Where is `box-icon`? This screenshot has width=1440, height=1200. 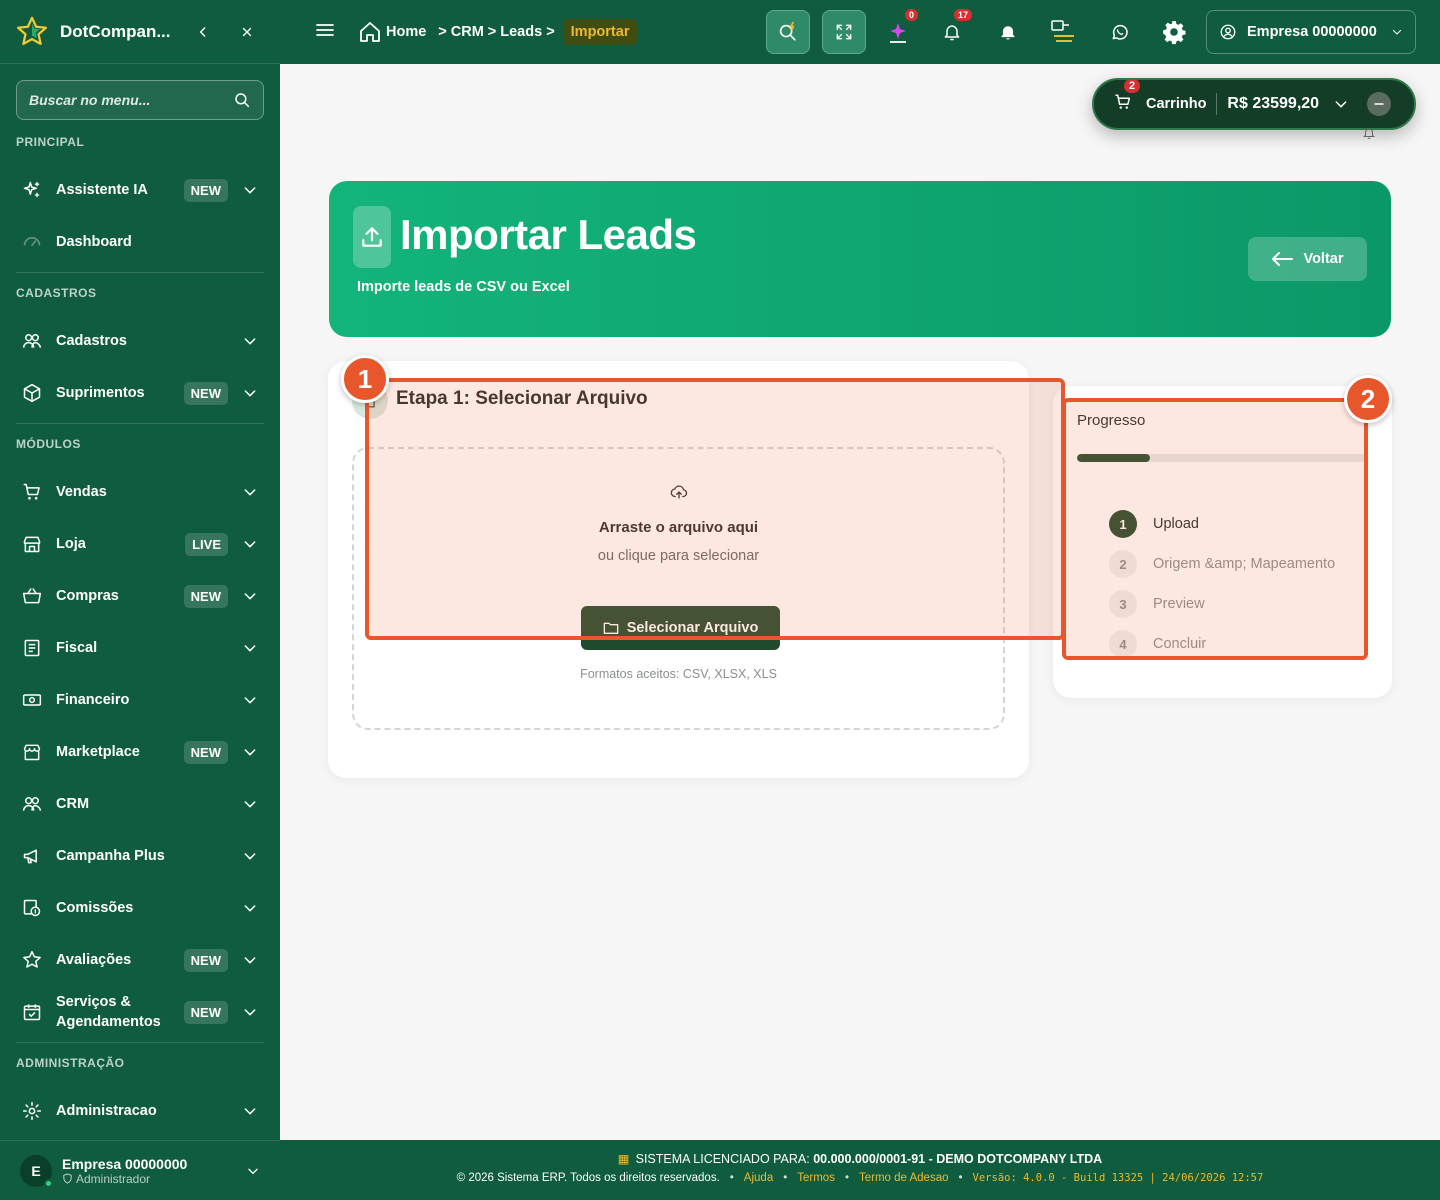
box-icon is located at coordinates (32, 393).